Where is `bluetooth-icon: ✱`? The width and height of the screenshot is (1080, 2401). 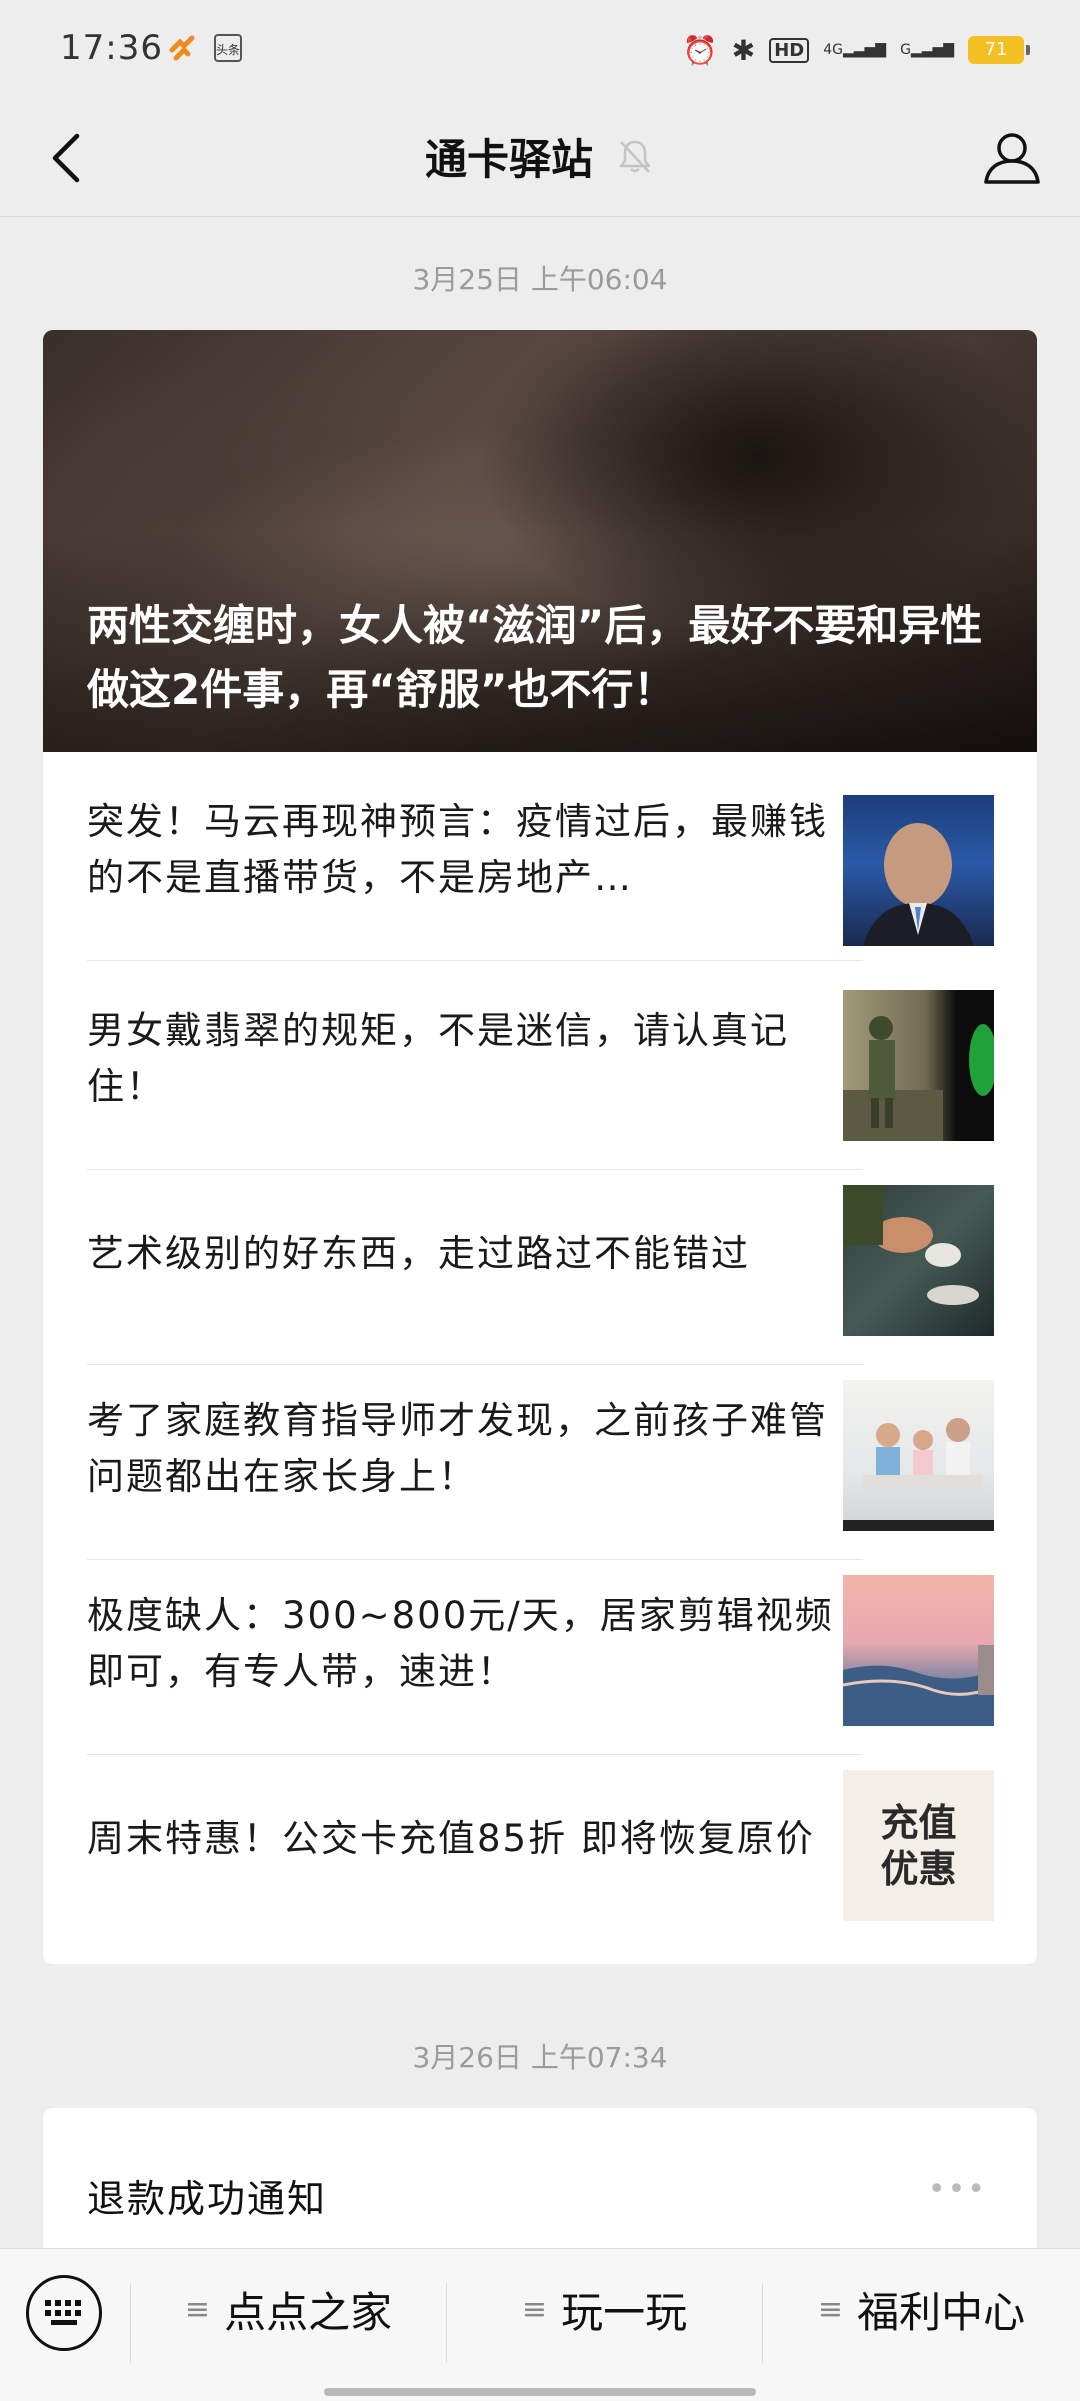 bluetooth-icon: ✱ is located at coordinates (743, 50).